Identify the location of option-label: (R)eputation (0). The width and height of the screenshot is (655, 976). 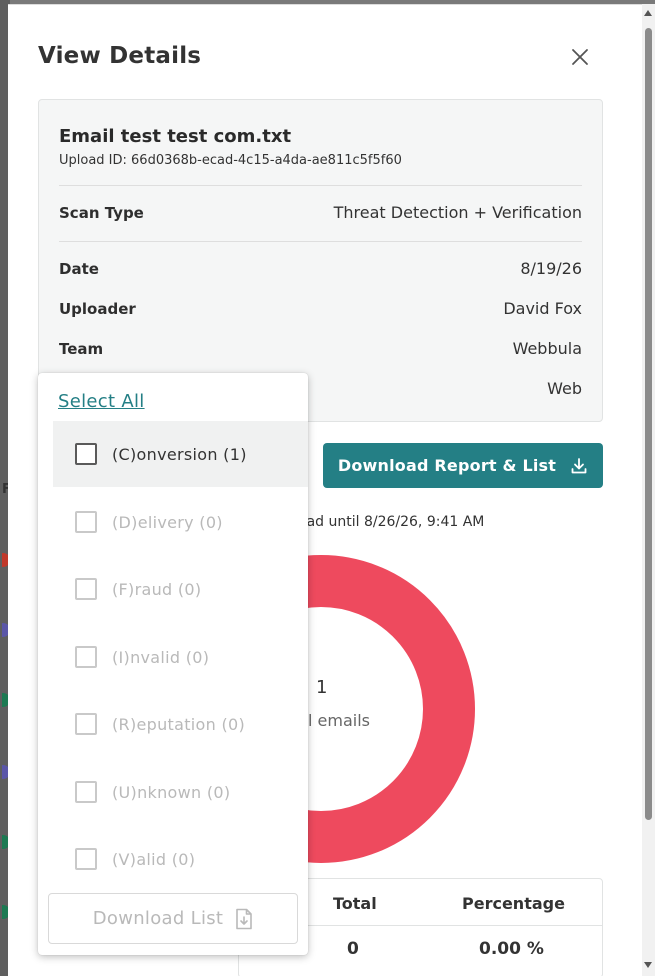
(179, 724).